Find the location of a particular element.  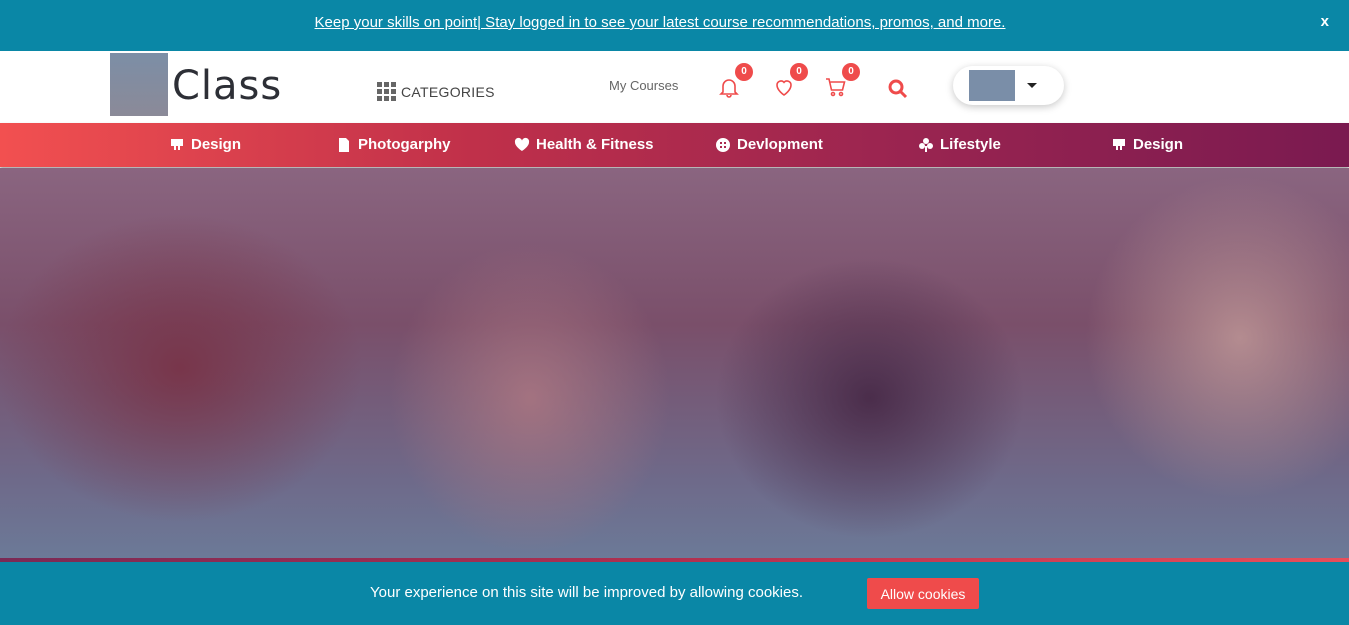

nav-item-design: Design is located at coordinates (205, 144).